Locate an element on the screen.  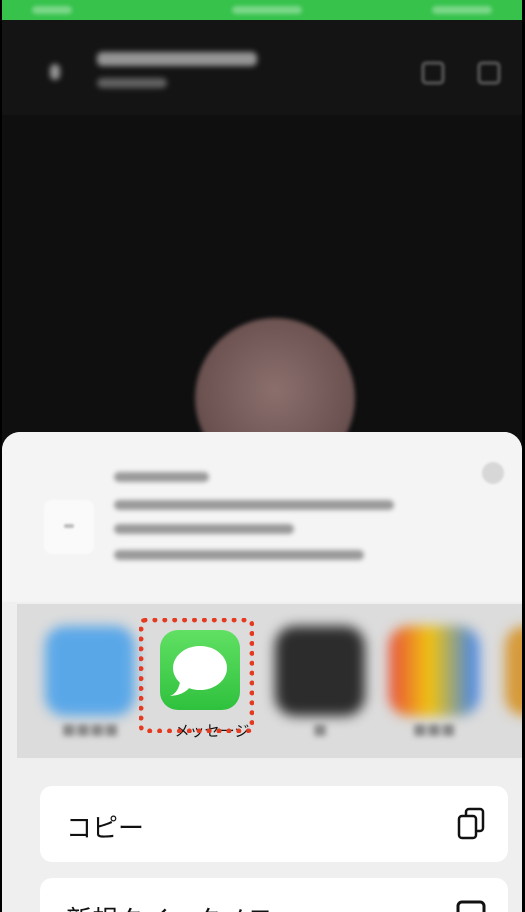
status-time-blurred is located at coordinates (52, 10).